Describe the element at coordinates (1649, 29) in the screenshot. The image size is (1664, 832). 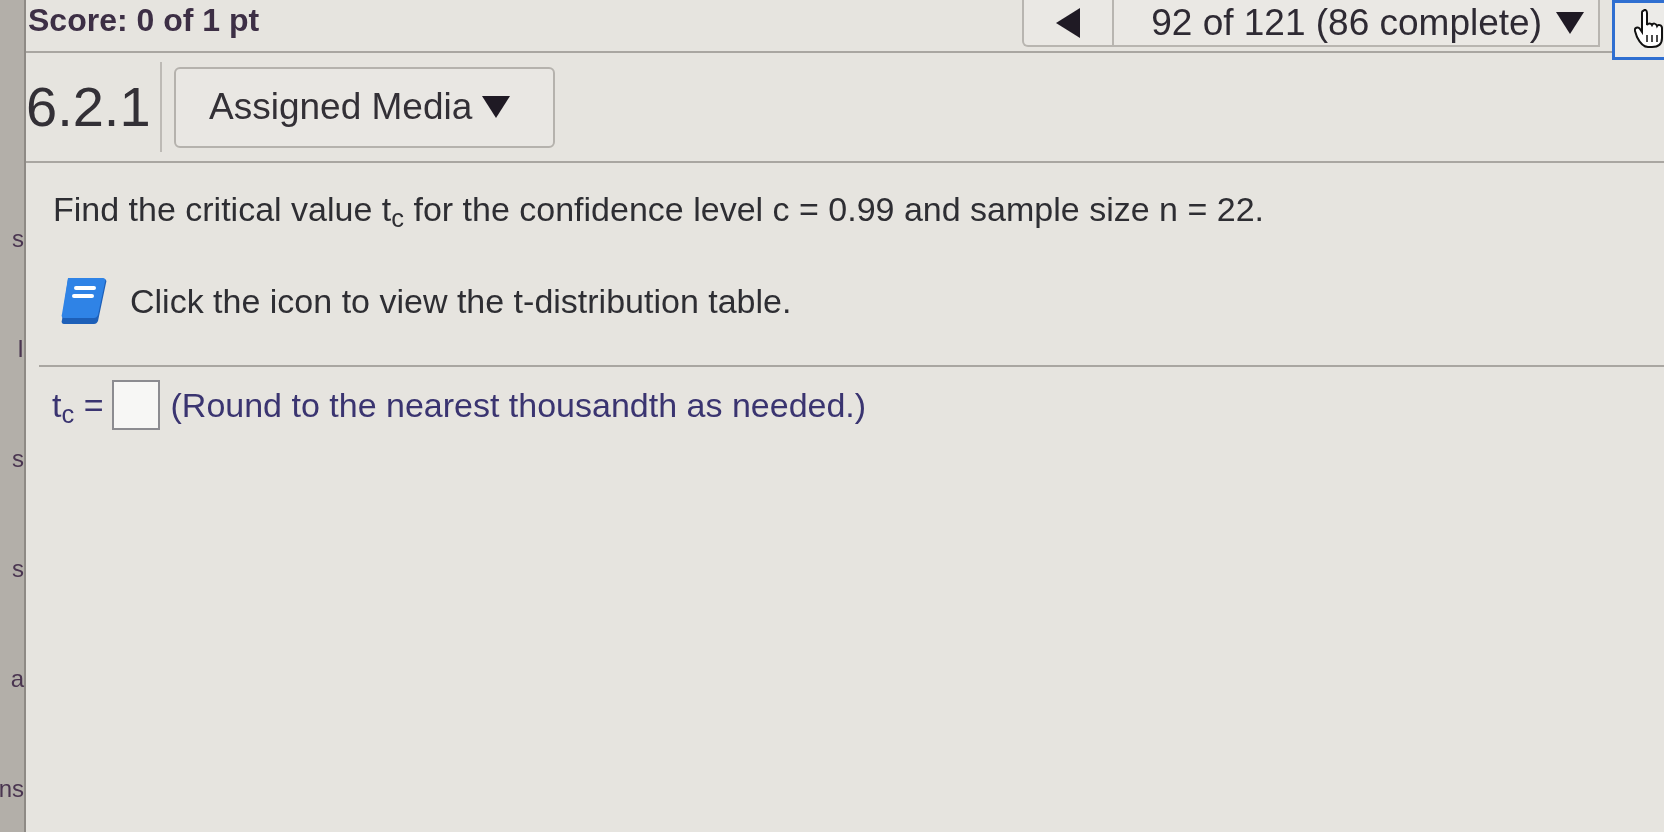
I see `hand-cursor-icon` at that location.